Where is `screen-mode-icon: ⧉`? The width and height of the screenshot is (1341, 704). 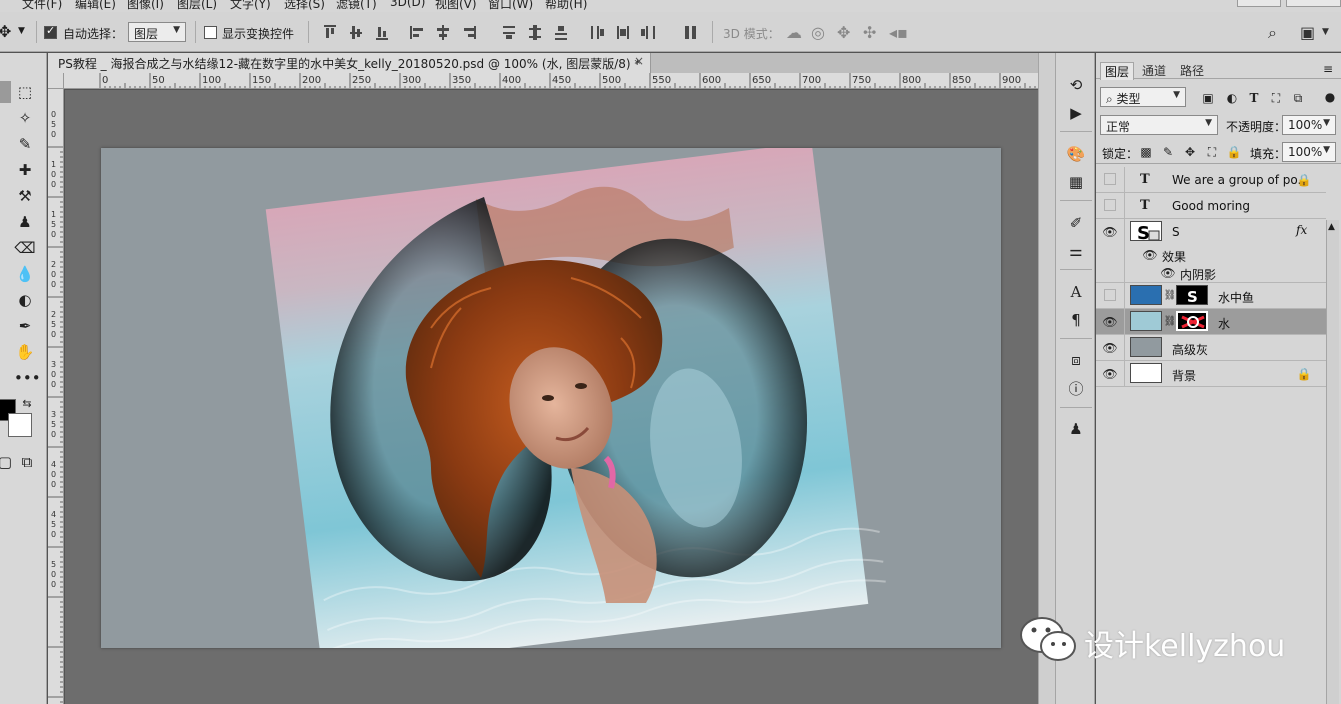 screen-mode-icon: ⧉ is located at coordinates (27, 462).